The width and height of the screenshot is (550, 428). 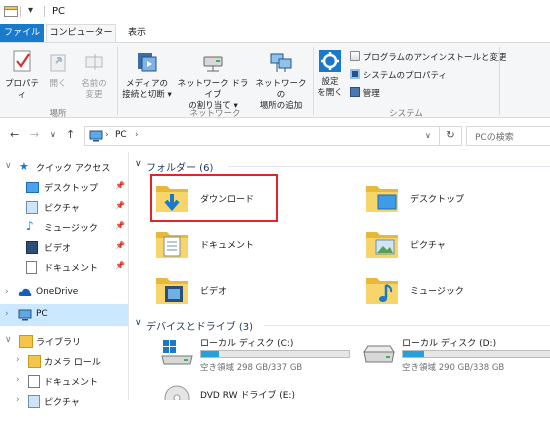 What do you see at coordinates (96, 136) in the screenshot?
I see `pc-icon` at bounding box center [96, 136].